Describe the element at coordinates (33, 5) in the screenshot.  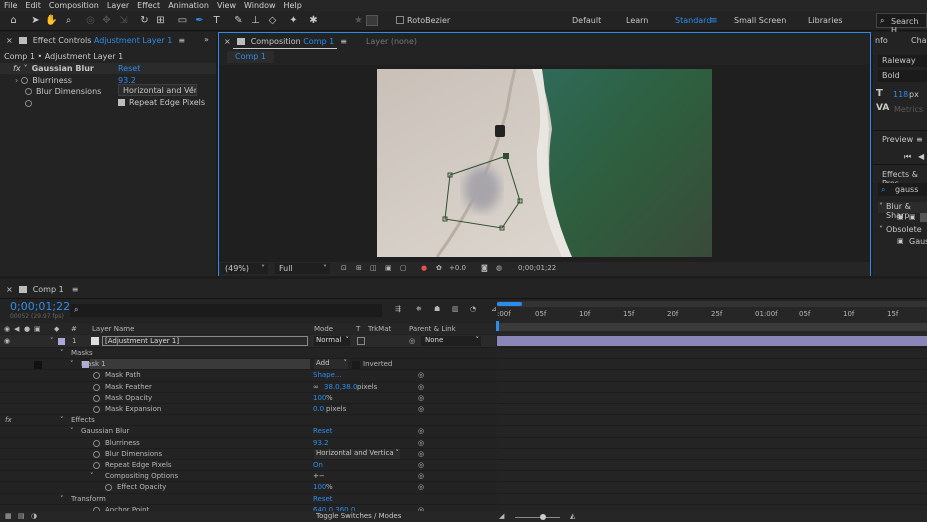
I see `menu-edit: Edit` at that location.